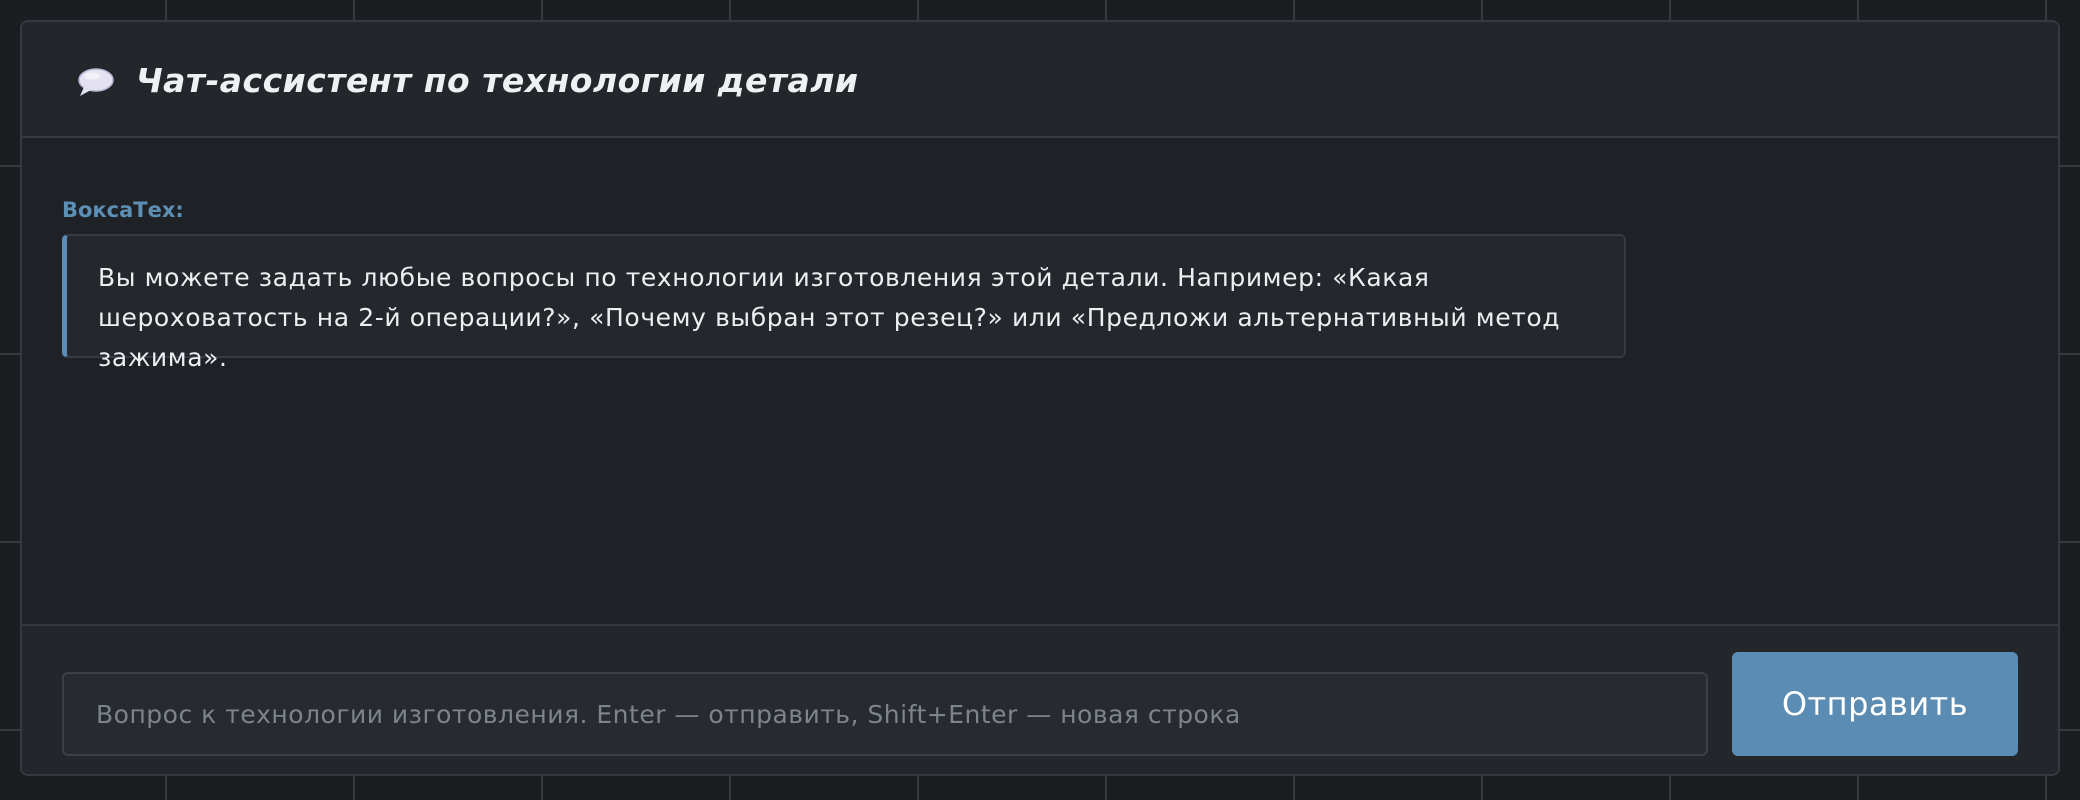 This screenshot has height=800, width=2080. I want to click on page-title: Чат-ассистент по технологии детали, so click(497, 80).